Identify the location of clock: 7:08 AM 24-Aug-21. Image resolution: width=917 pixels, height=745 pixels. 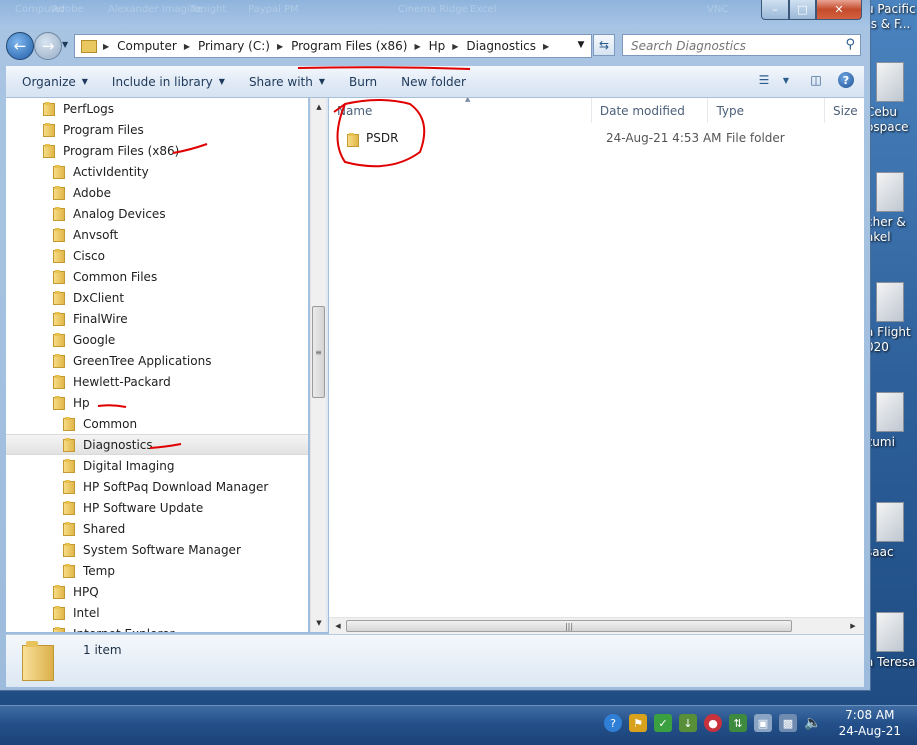
(870, 723).